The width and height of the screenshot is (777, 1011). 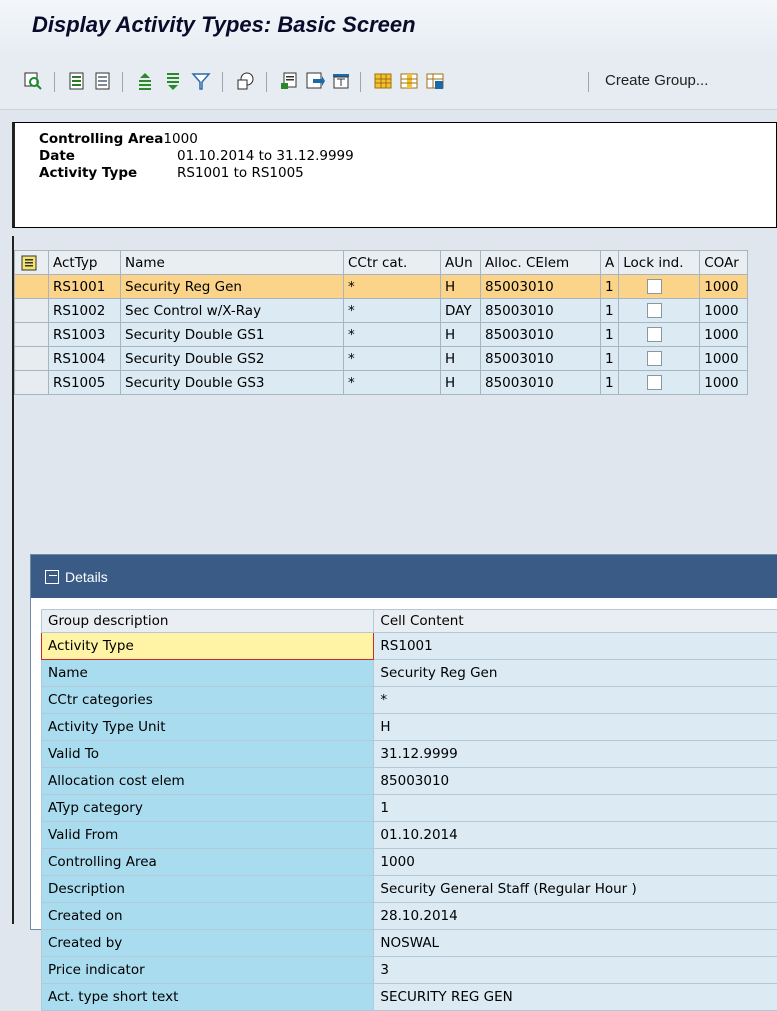 I want to click on details-row: CCtr categories*, so click(x=409, y=700).